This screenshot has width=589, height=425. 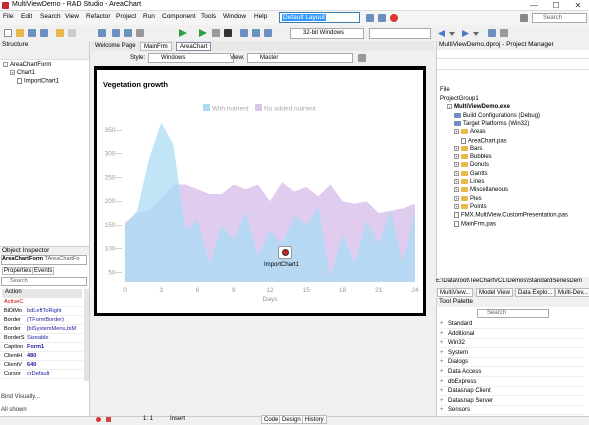 What do you see at coordinates (314, 419) in the screenshot?
I see `tab-history: History` at bounding box center [314, 419].